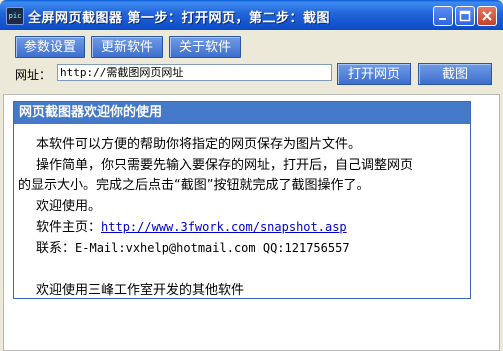 This screenshot has width=503, height=351. I want to click on maximize-button, so click(465, 16).